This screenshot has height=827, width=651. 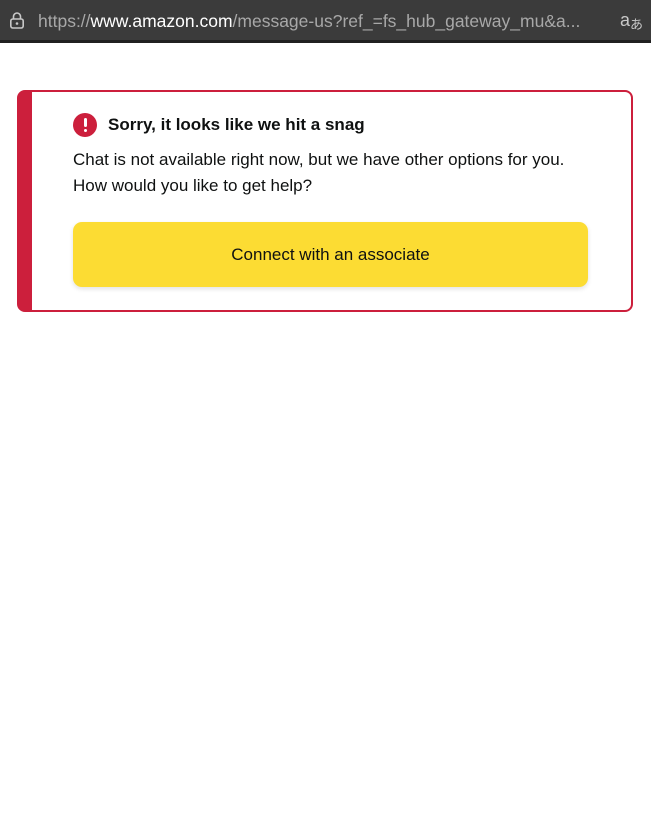 What do you see at coordinates (637, 24) in the screenshot?
I see `translate-glyph-kana: あ` at bounding box center [637, 24].